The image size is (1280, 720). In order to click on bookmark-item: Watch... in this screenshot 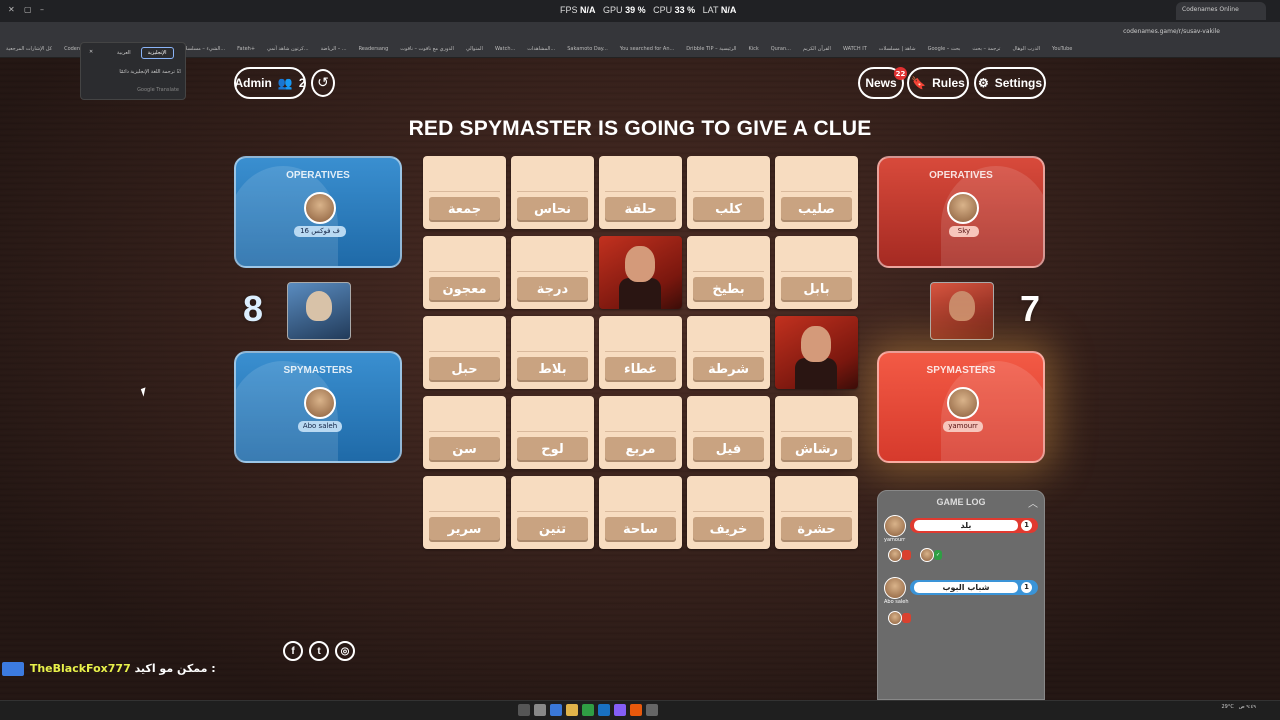, I will do `click(505, 49)`.